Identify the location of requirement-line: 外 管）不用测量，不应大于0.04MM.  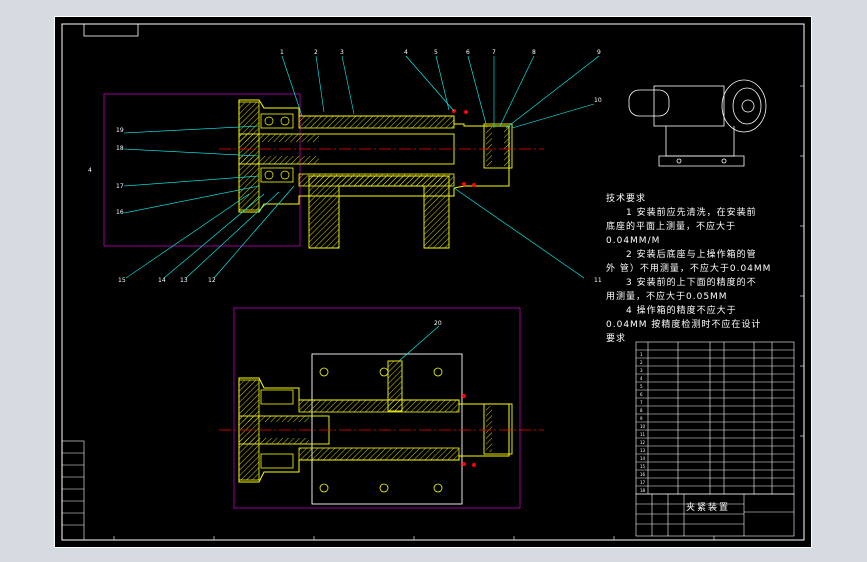
(689, 269).